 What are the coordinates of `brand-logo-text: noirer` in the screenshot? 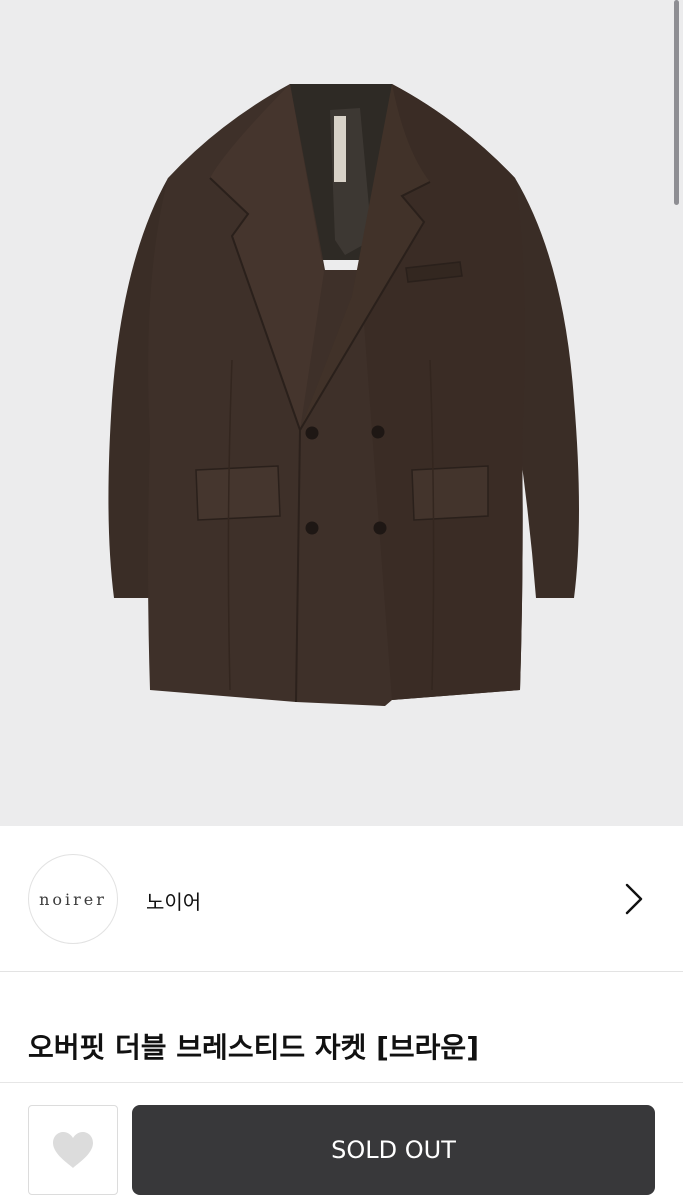 It's located at (73, 899).